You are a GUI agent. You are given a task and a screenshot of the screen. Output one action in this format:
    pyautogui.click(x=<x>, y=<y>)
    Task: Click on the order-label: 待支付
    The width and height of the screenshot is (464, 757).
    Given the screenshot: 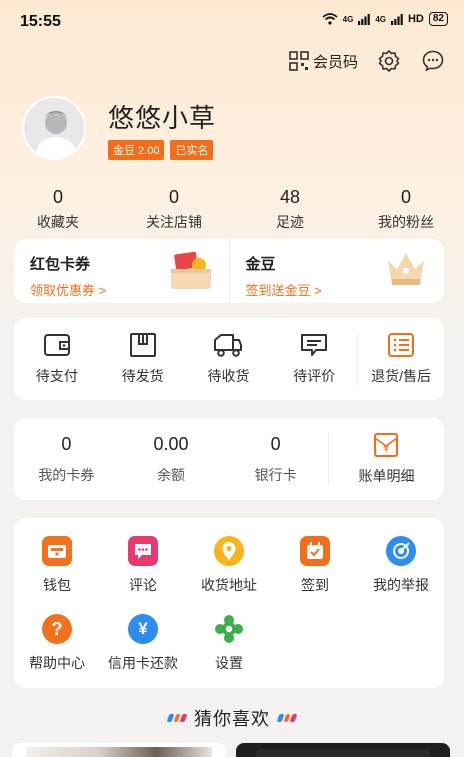 What is the action you would take?
    pyautogui.click(x=56, y=376)
    